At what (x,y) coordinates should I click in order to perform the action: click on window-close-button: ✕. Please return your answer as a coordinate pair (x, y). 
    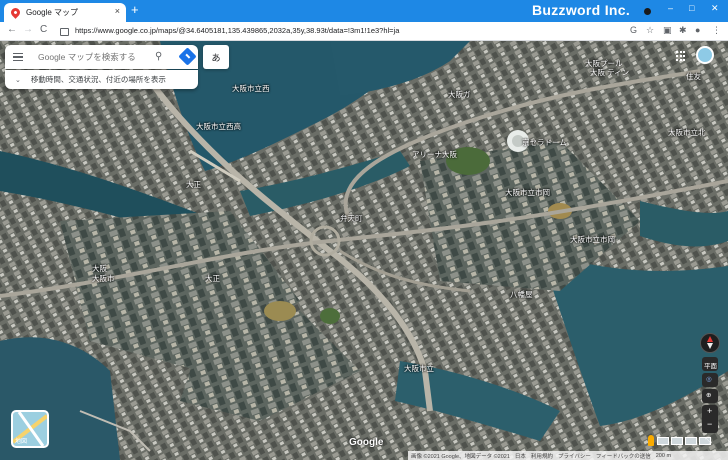
    Looking at the image, I should click on (715, 8).